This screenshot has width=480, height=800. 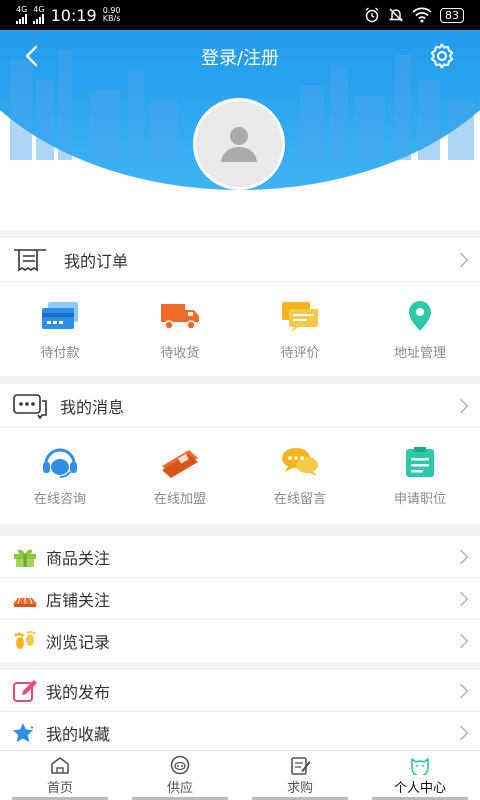 I want to click on battery-icon: 83, so click(x=452, y=15).